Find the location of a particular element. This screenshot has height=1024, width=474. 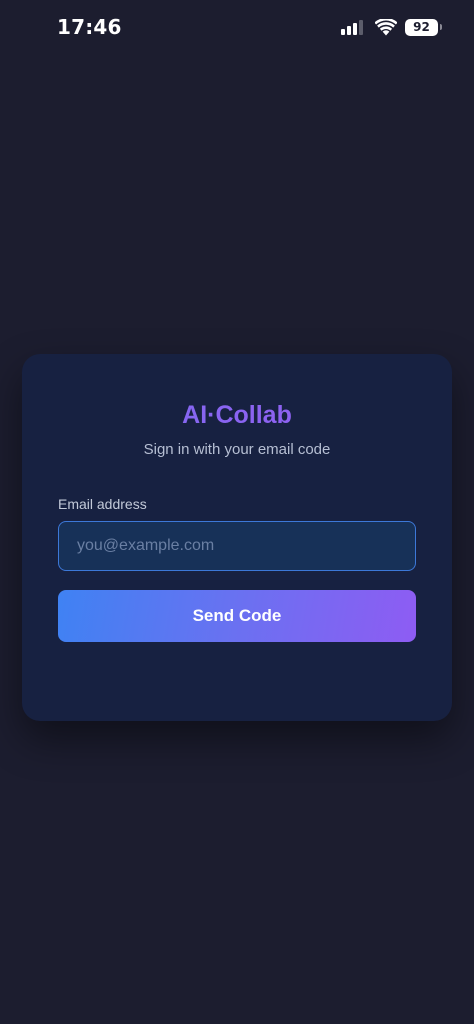

status-icons: 92 is located at coordinates (391, 27).